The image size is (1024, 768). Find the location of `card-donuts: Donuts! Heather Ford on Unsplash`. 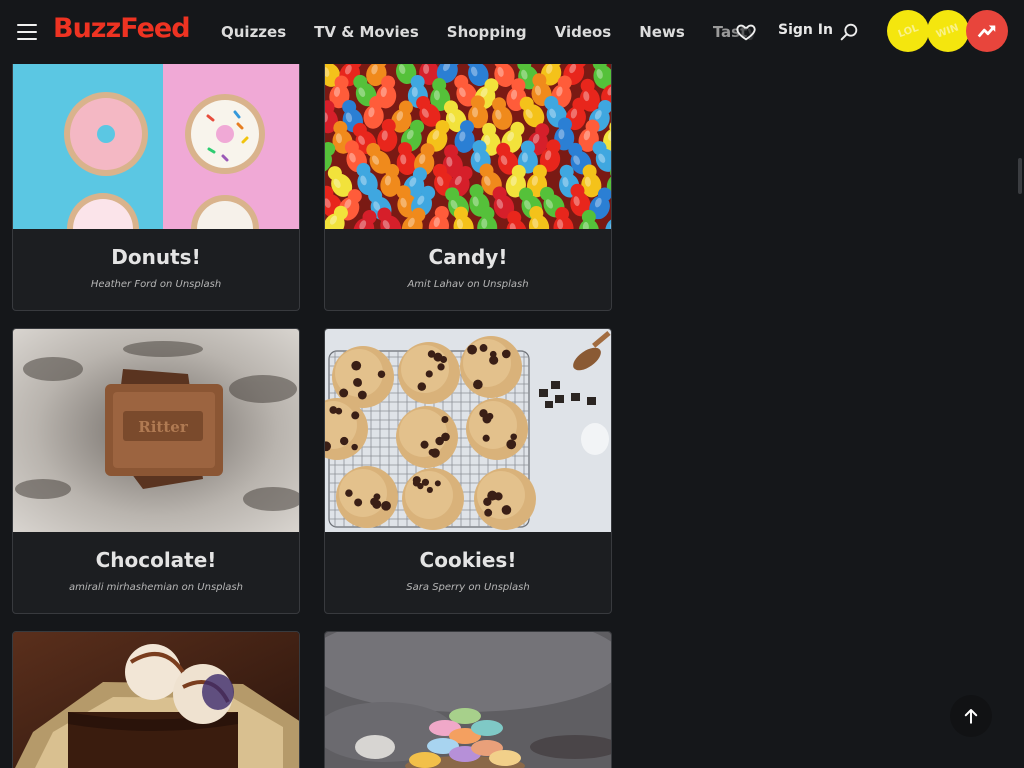

card-donuts: Donuts! Heather Ford on Unsplash is located at coordinates (156, 187).